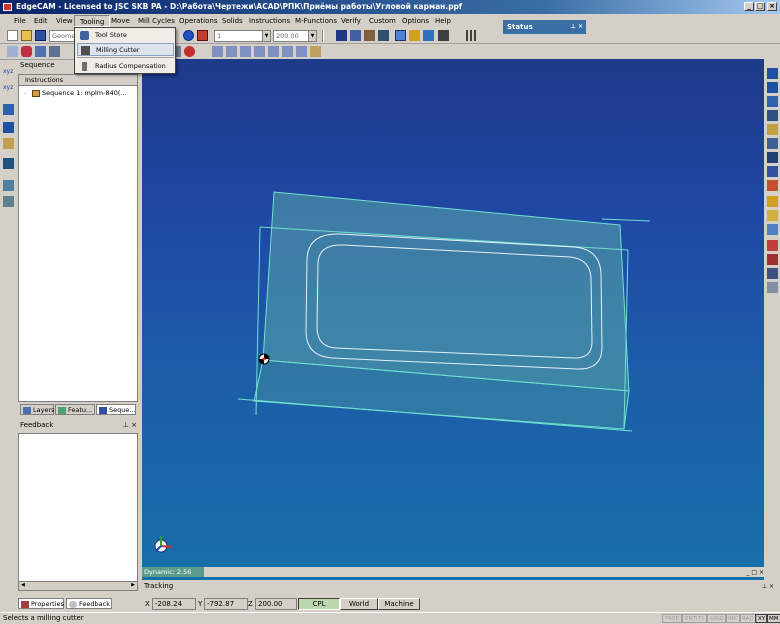  Describe the element at coordinates (8, 73) in the screenshot. I see `cpl-xyz-icon: xyz` at that location.